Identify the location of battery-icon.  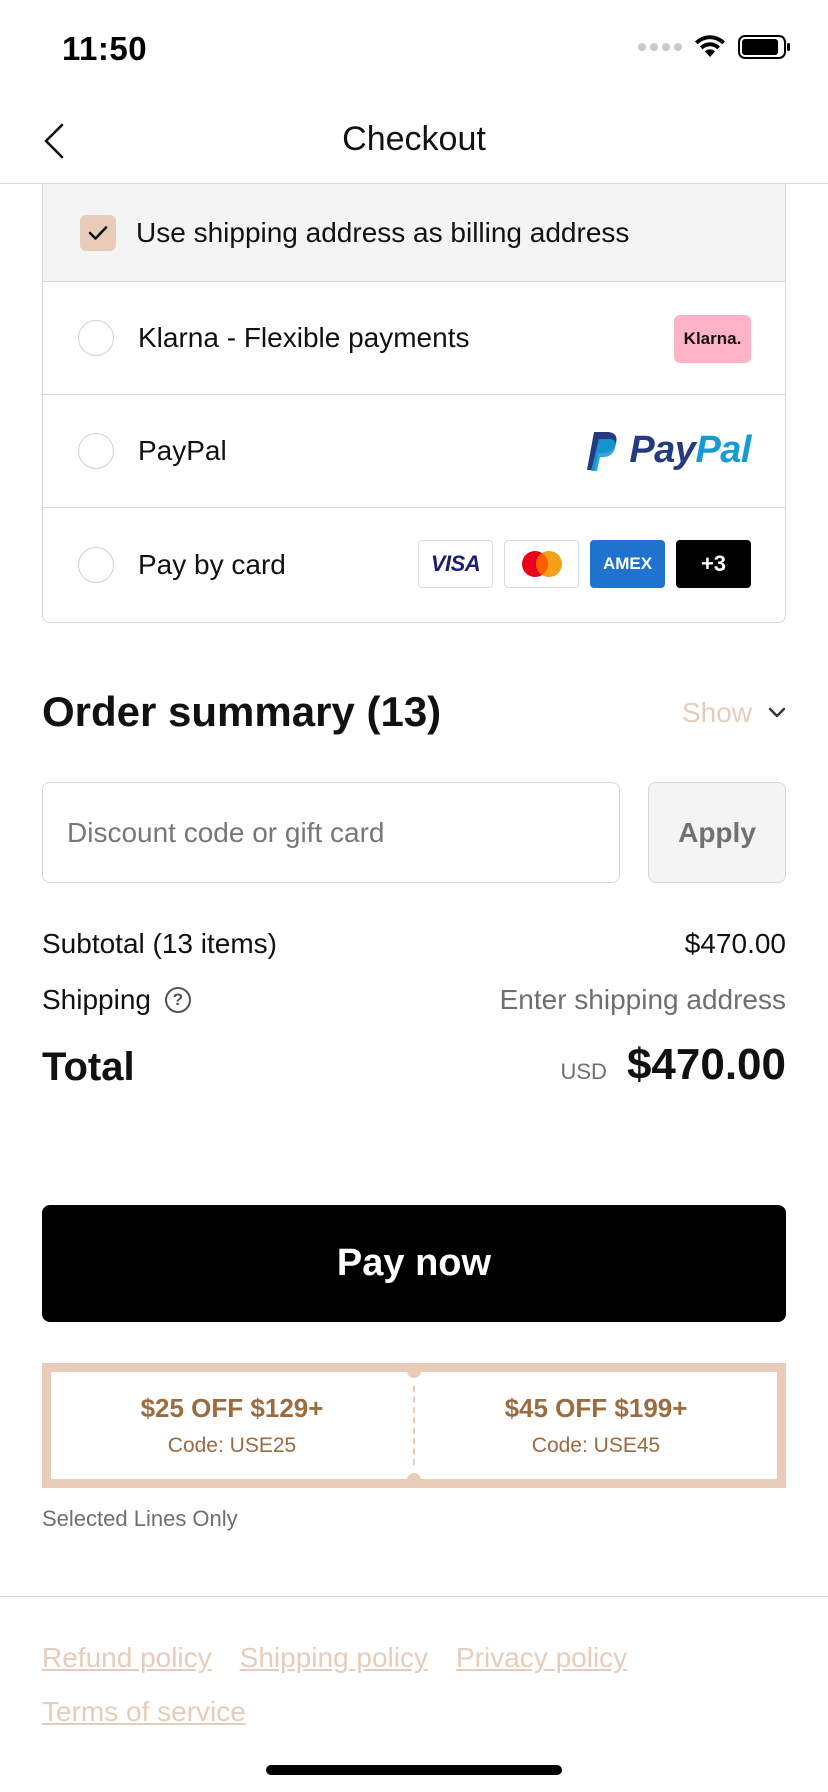
(764, 47).